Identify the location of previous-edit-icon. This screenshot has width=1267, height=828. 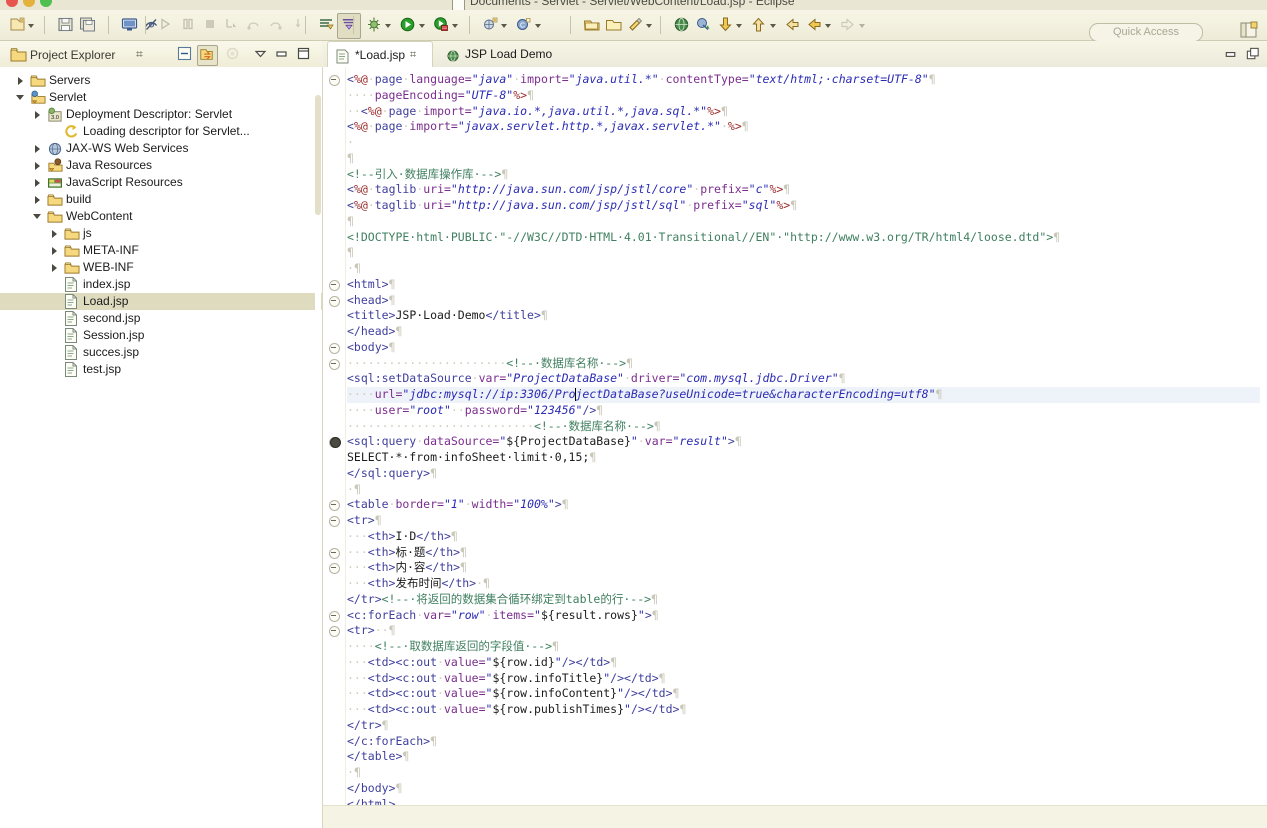
(759, 25).